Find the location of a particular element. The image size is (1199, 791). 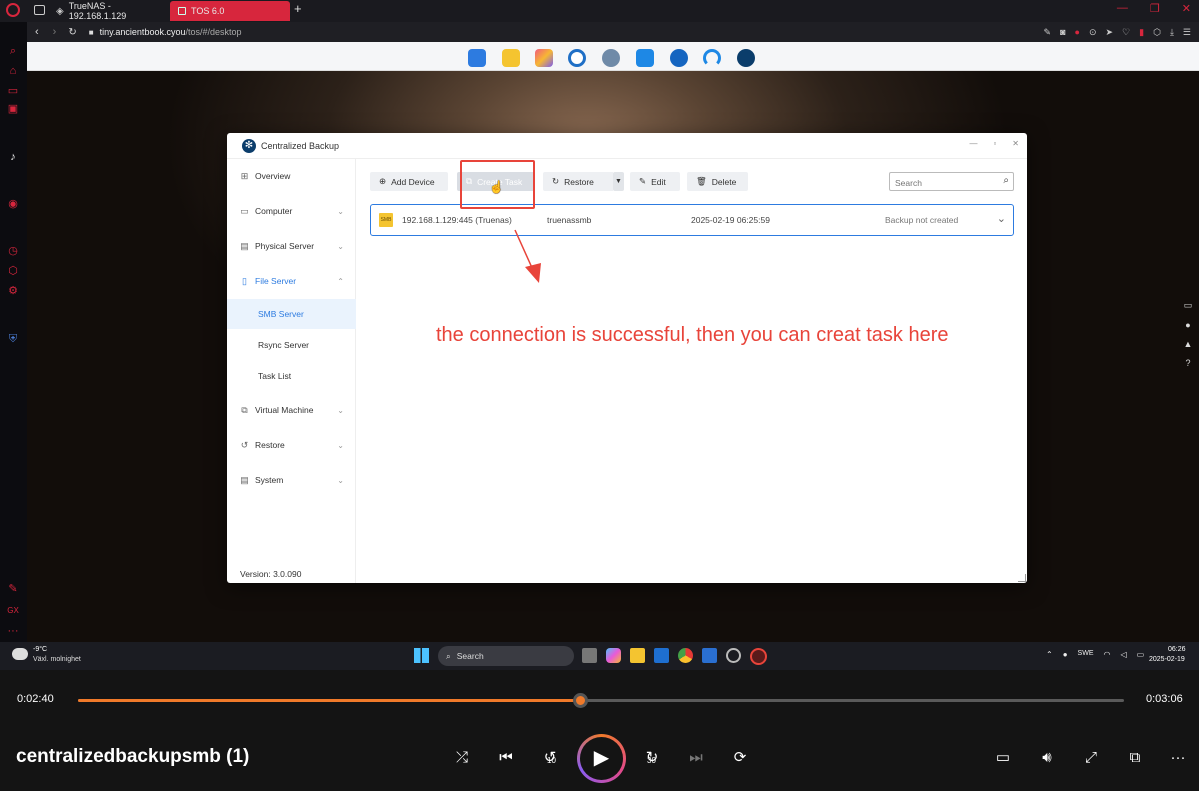

opera-gx-icon is located at coordinates (758, 656).